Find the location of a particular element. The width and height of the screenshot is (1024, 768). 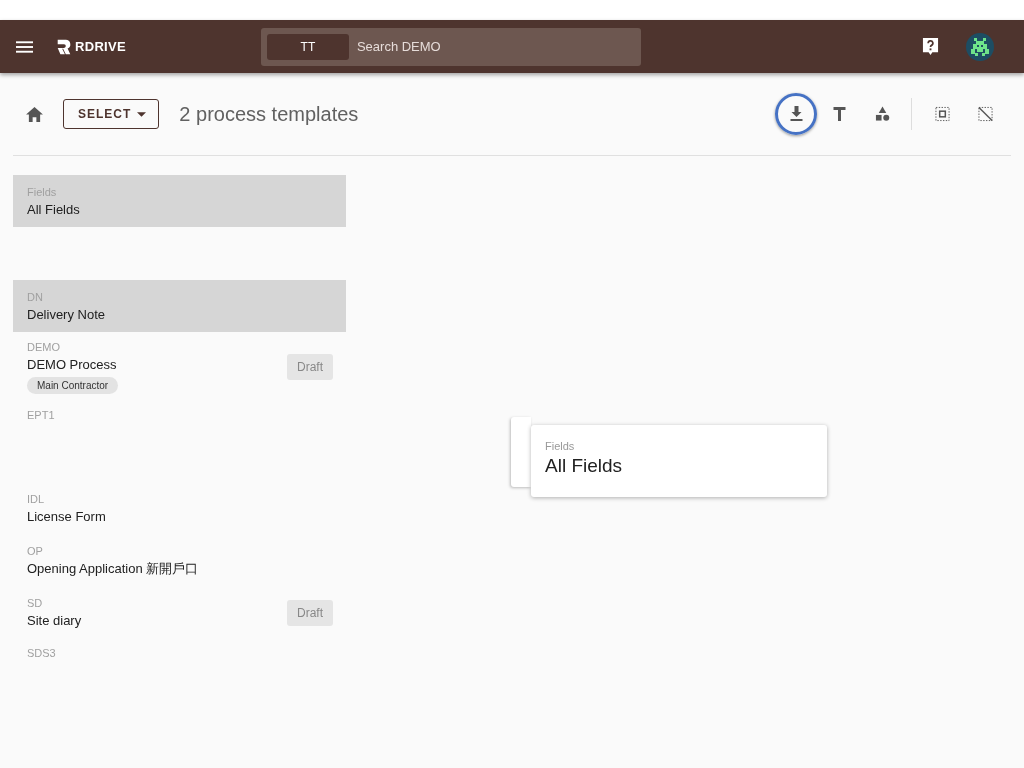

drag-card: Fields All Fields is located at coordinates (679, 461).